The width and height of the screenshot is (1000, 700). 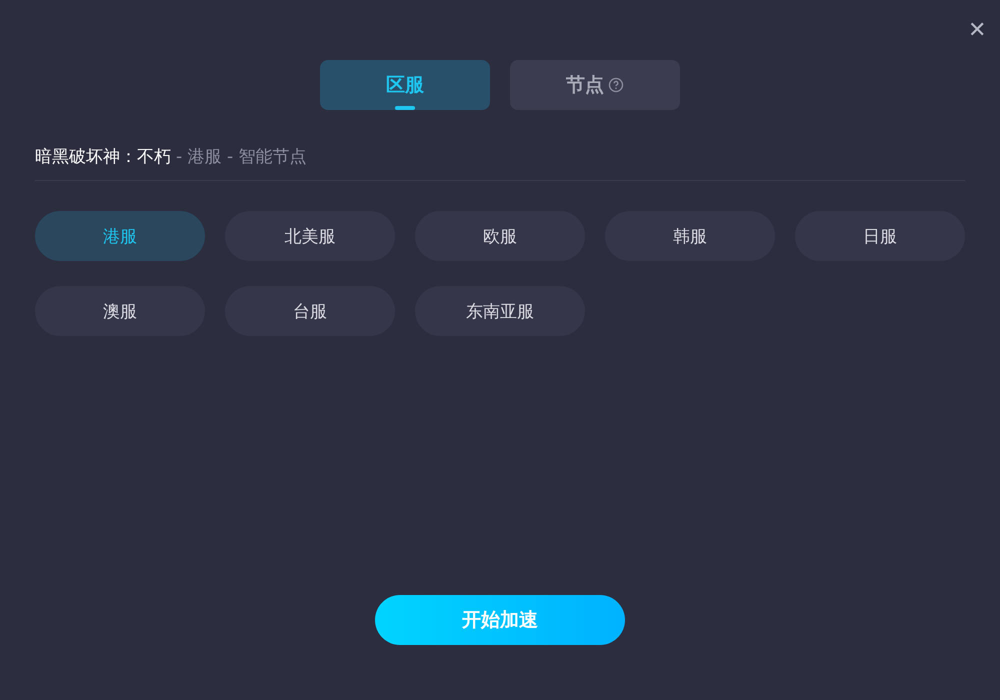 What do you see at coordinates (500, 311) in the screenshot?
I see `region-option: 东南亚服` at bounding box center [500, 311].